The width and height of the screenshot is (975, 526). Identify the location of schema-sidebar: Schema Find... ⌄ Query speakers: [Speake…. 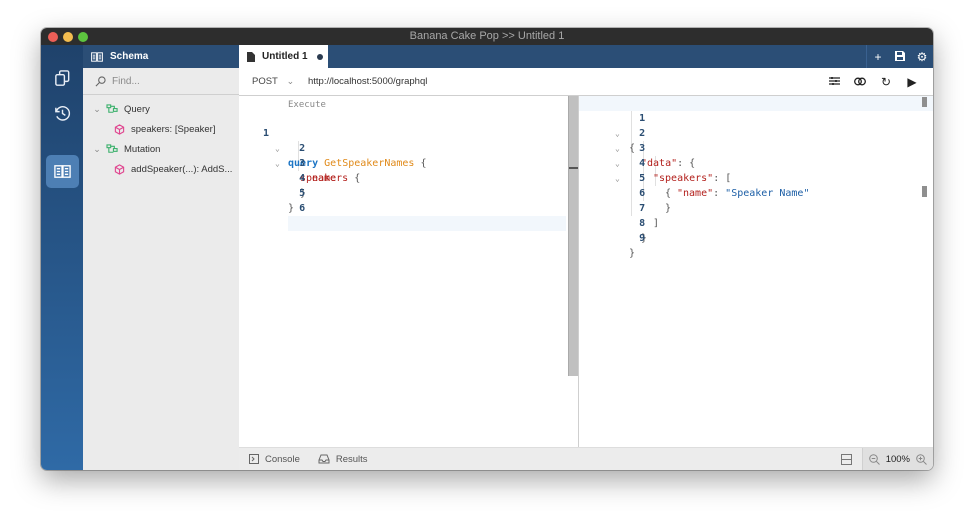
(161, 257).